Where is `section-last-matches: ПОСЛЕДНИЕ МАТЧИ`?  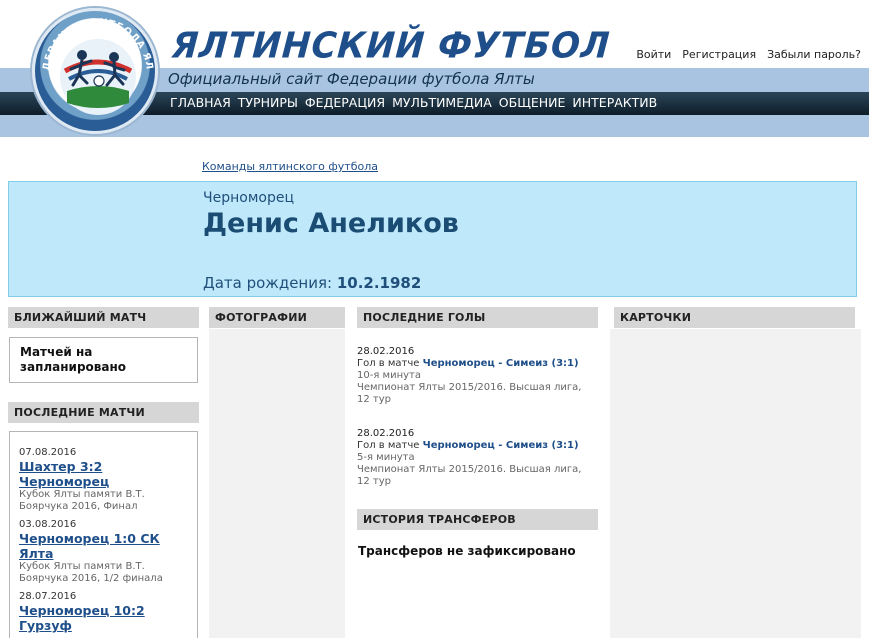 section-last-matches: ПОСЛЕДНИЕ МАТЧИ is located at coordinates (103, 412).